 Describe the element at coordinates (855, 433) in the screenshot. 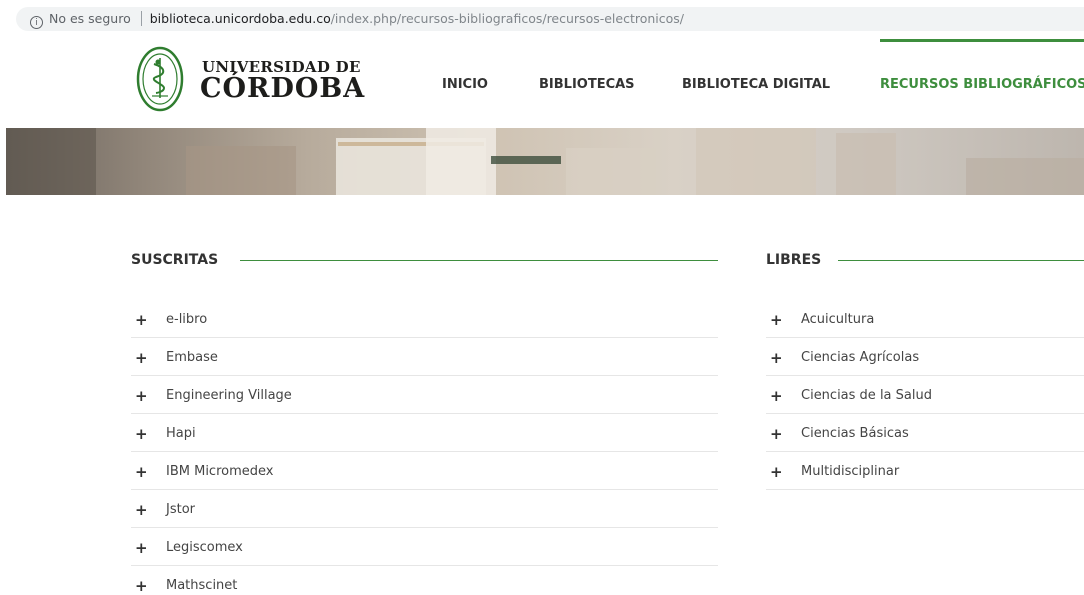

I see `list-item-label: Ciencias Básicas` at that location.